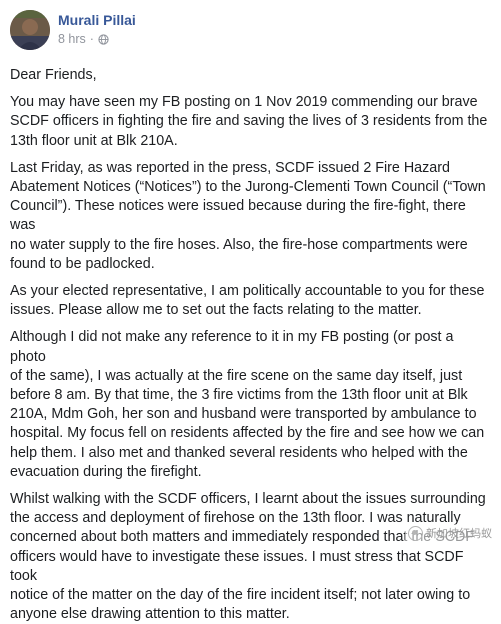 The width and height of the screenshot is (501, 624). I want to click on avatar, so click(30, 30).